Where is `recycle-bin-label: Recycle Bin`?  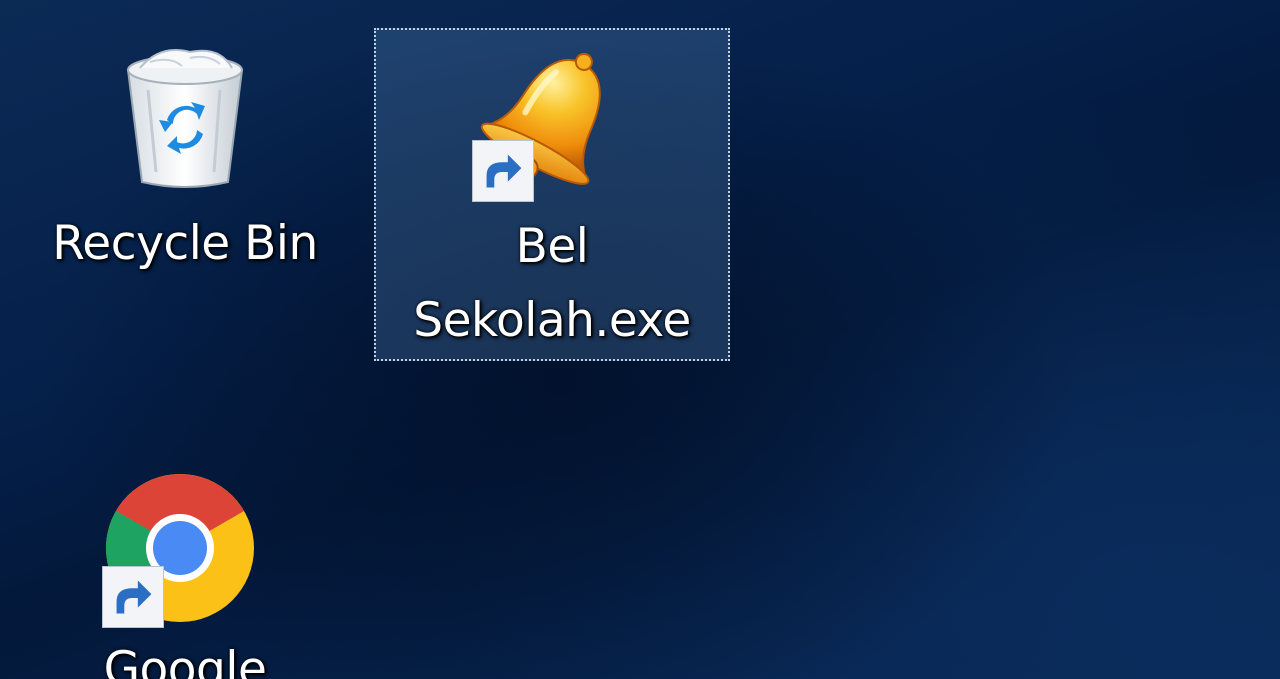
recycle-bin-label: Recycle Bin is located at coordinates (185, 243).